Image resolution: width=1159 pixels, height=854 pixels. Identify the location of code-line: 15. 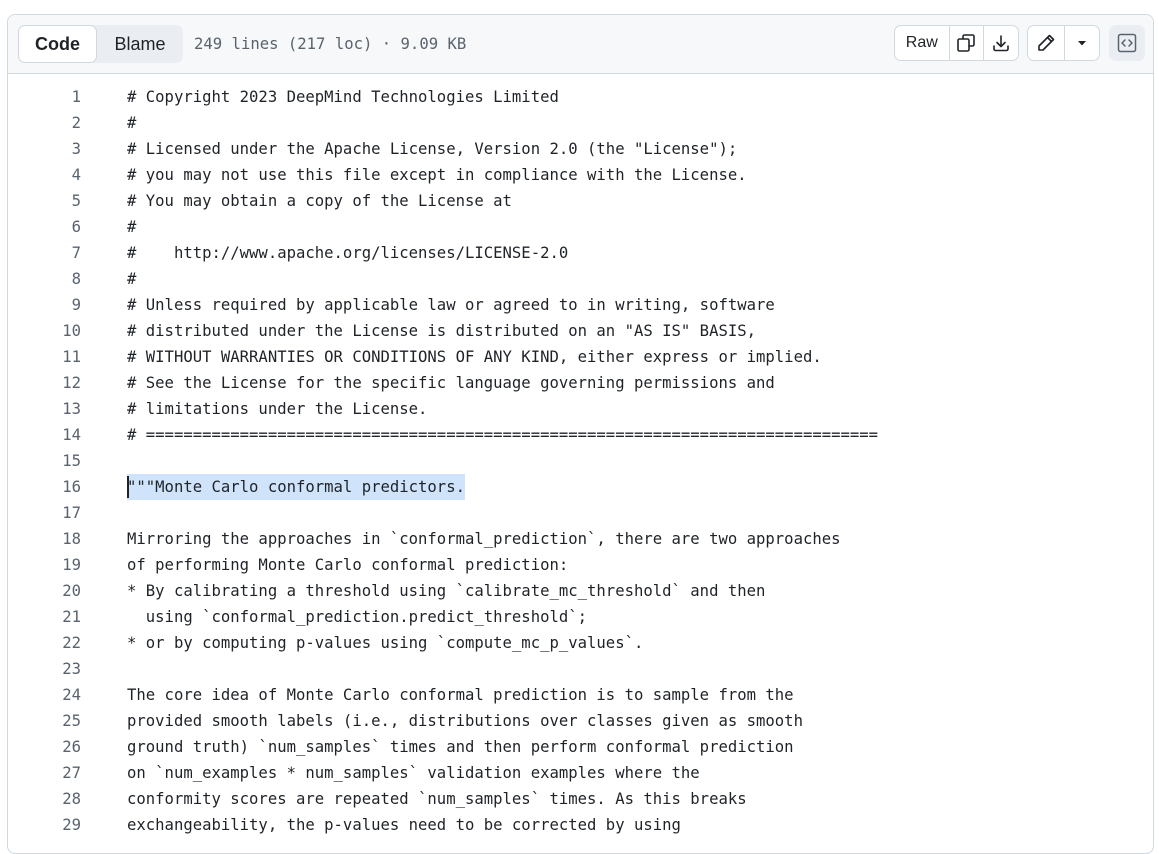
(580, 461).